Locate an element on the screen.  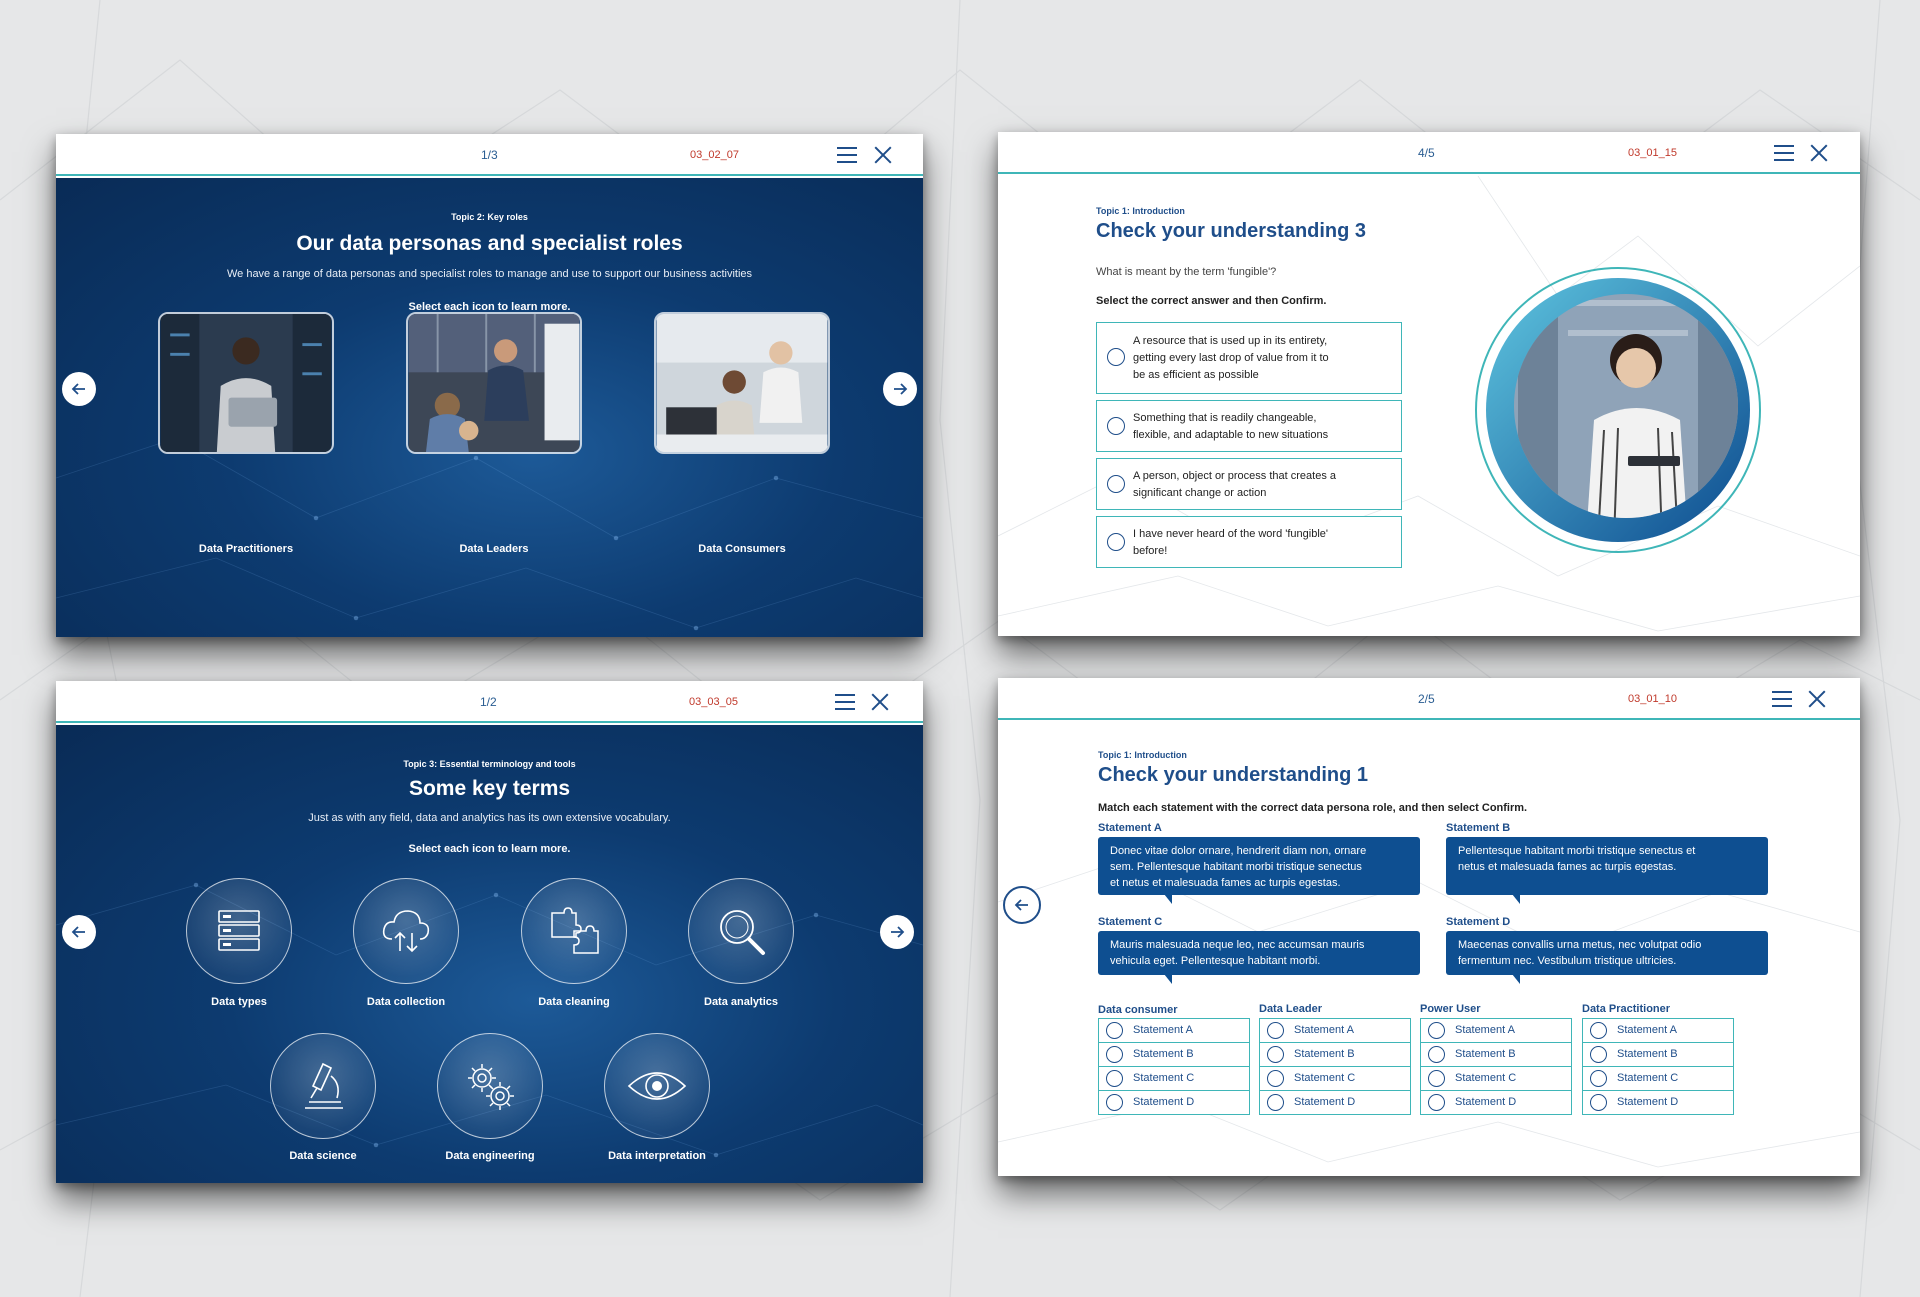
term-label: Data types is located at coordinates (239, 1002).